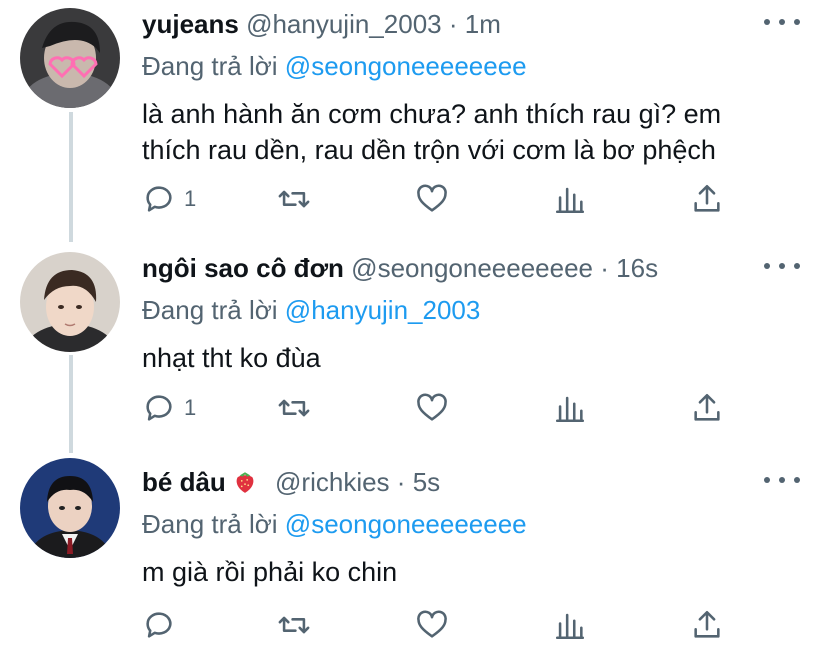 This screenshot has height=653, width=828. I want to click on tweet-actions, so click(442, 625).